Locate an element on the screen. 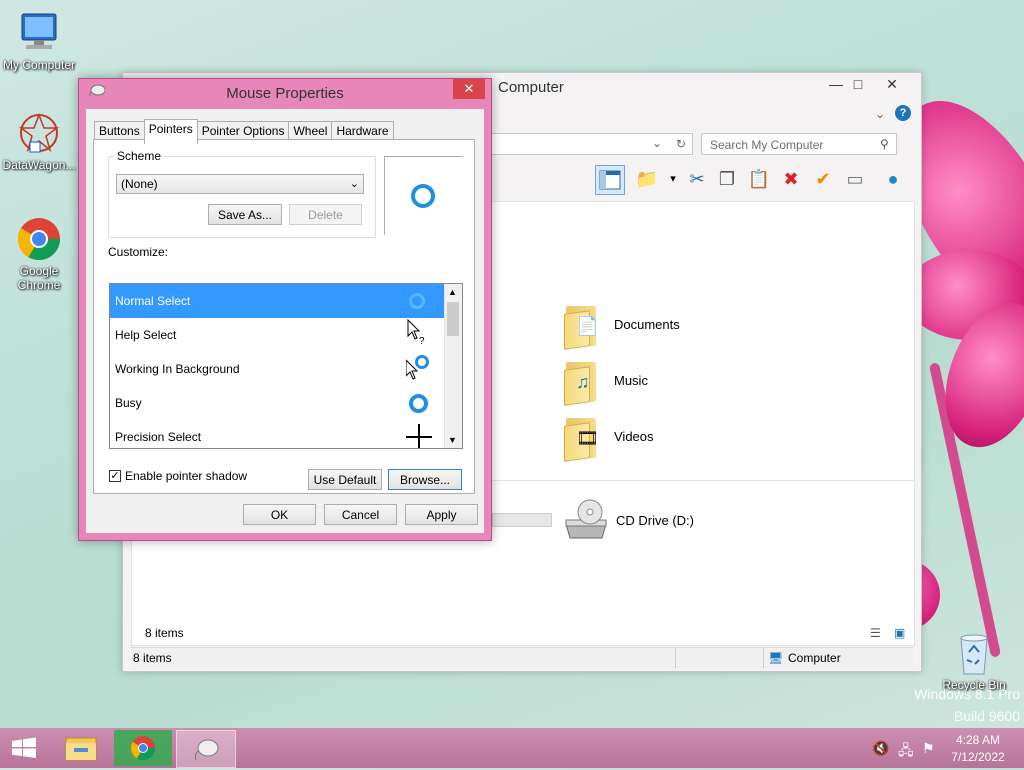 The width and height of the screenshot is (1024, 770). taskbar-chrome is located at coordinates (143, 748).